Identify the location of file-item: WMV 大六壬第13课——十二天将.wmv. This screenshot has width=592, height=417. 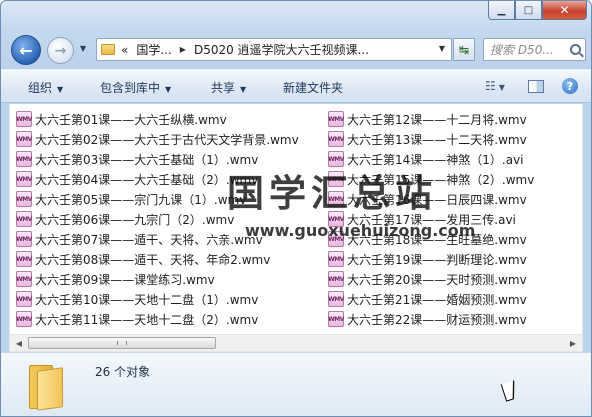
(427, 139).